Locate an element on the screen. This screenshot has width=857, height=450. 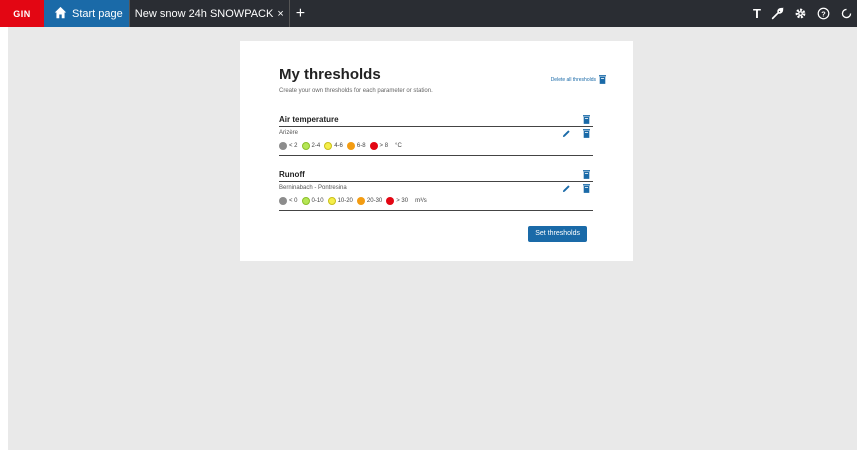
parameter-name: Runoff is located at coordinates (292, 174).